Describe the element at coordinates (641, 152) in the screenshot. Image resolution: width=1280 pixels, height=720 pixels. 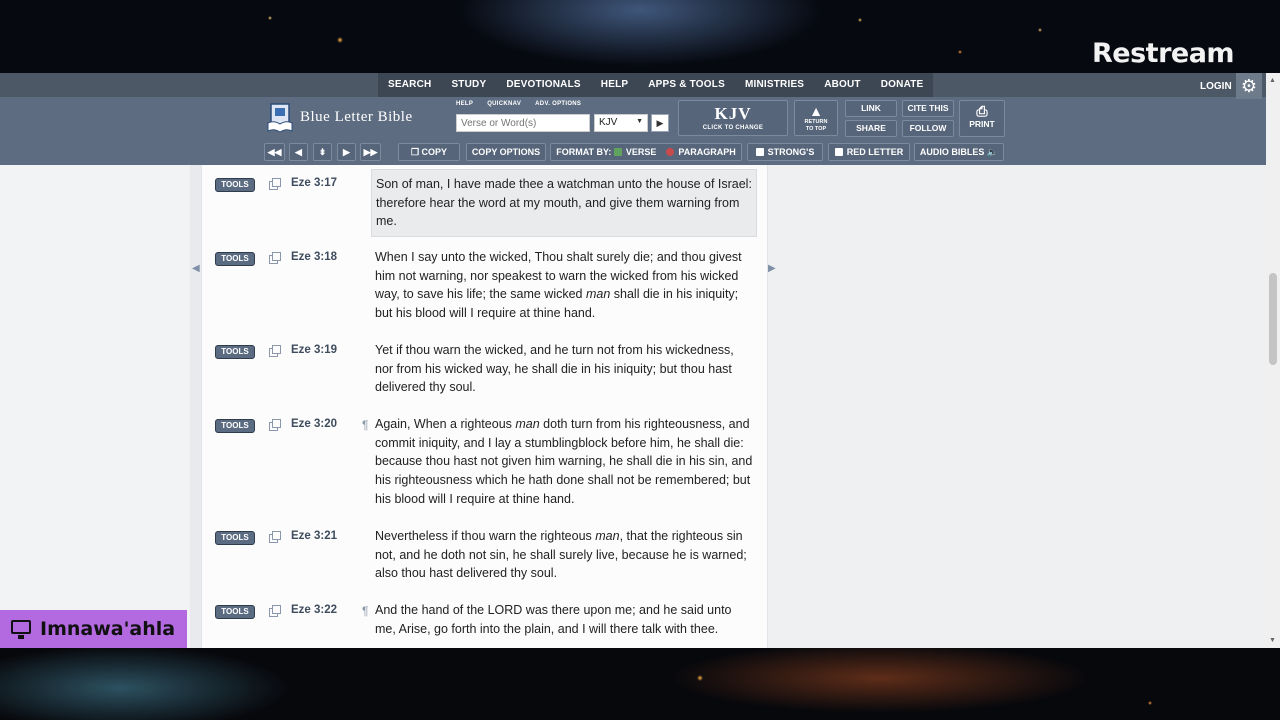
I see `verse-label: VERSE` at that location.